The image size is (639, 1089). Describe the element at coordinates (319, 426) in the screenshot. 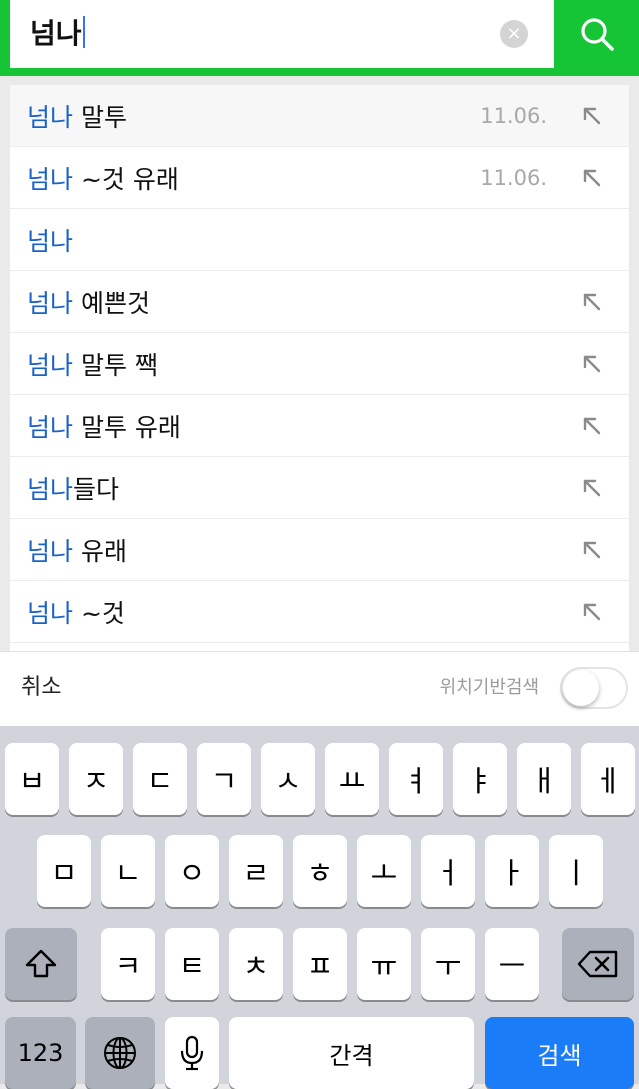

I see `suggestion-row: 넘나 말투 유래` at that location.